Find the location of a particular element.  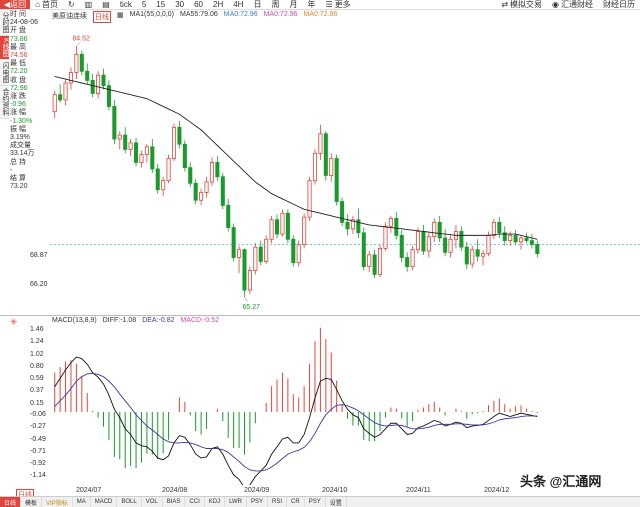

period-60: 60 is located at coordinates (198, 4).